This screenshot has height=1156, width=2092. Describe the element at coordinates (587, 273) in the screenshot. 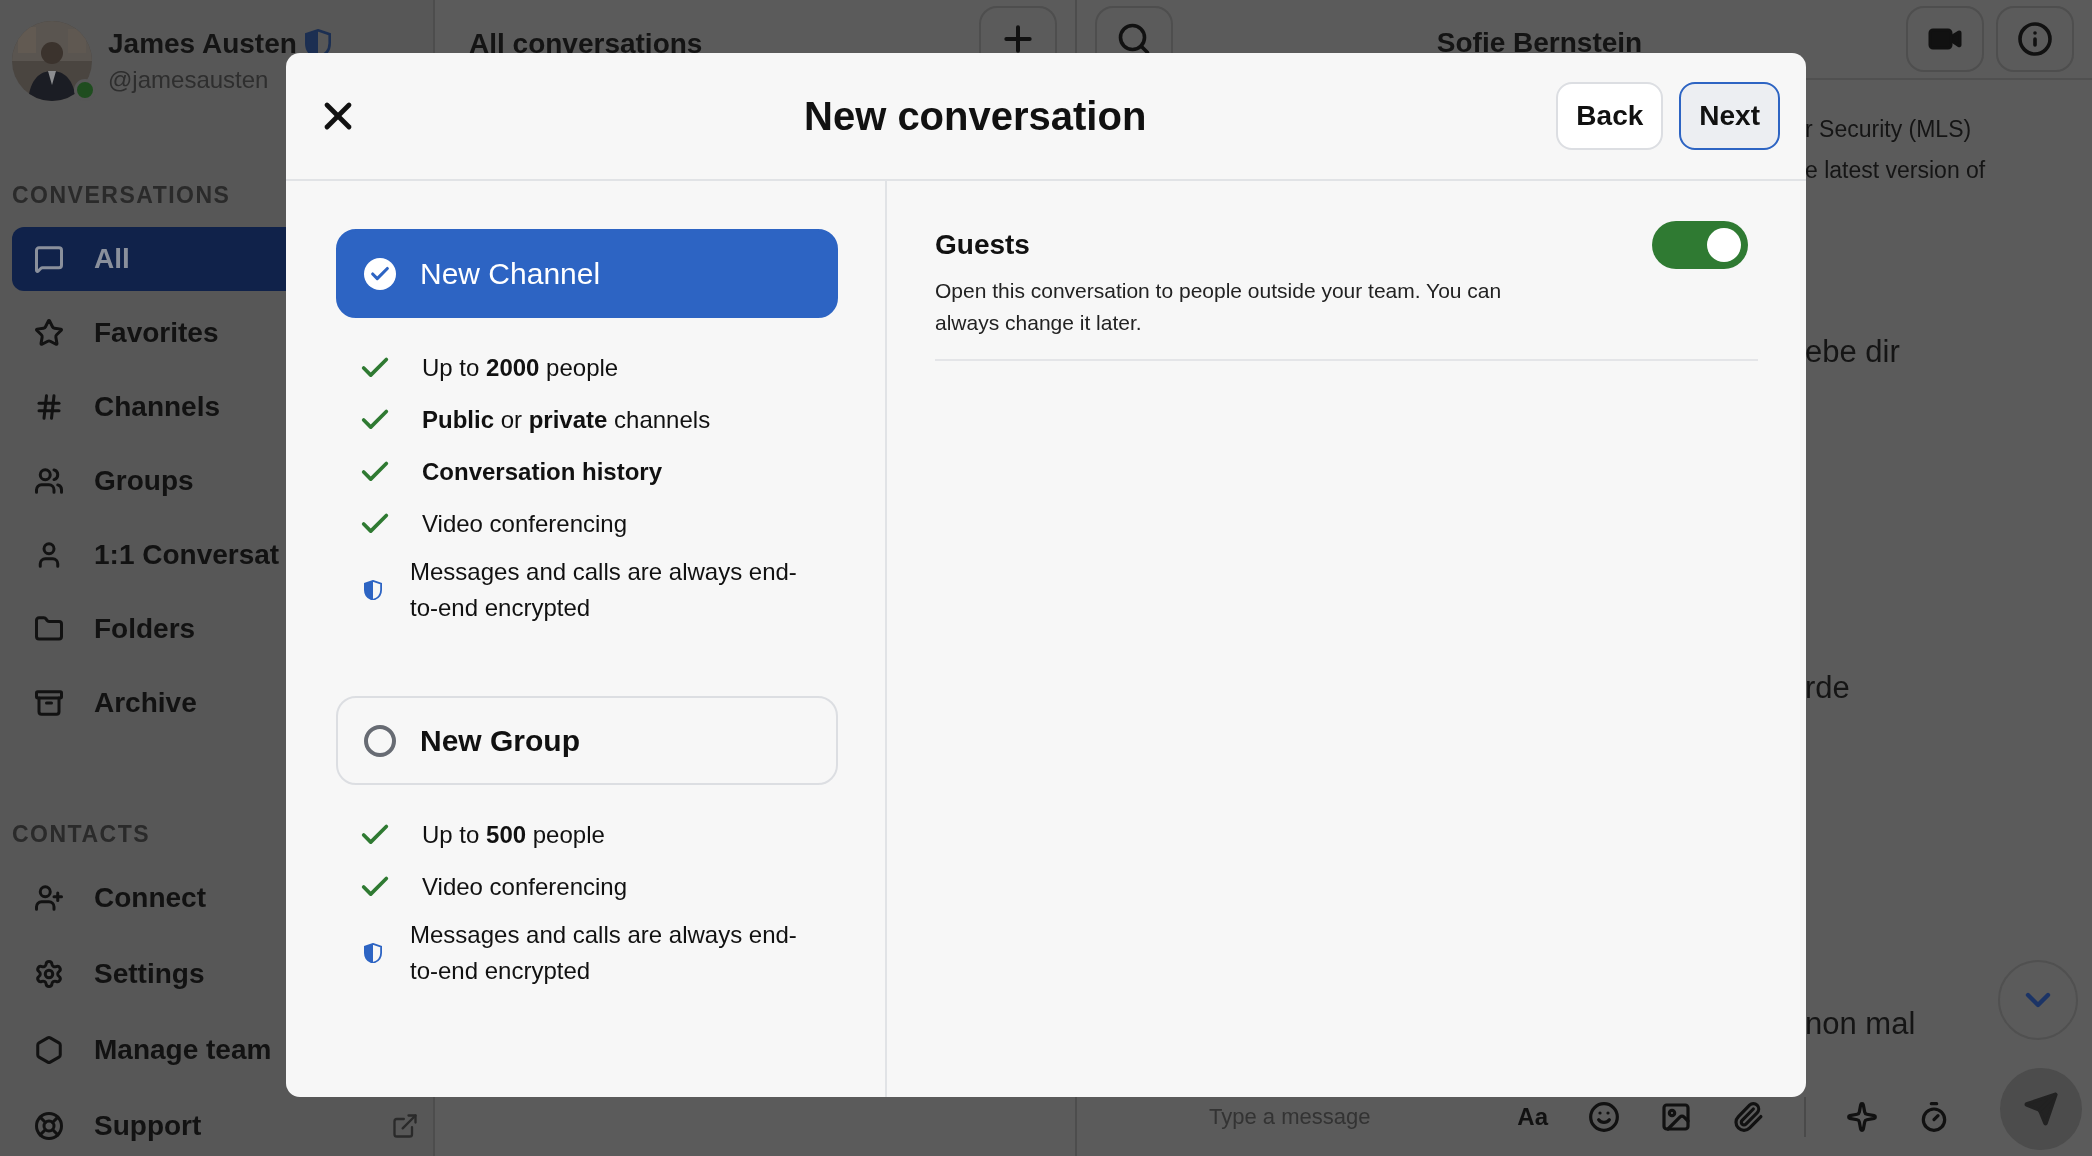

I see `option-card: New Channel` at that location.